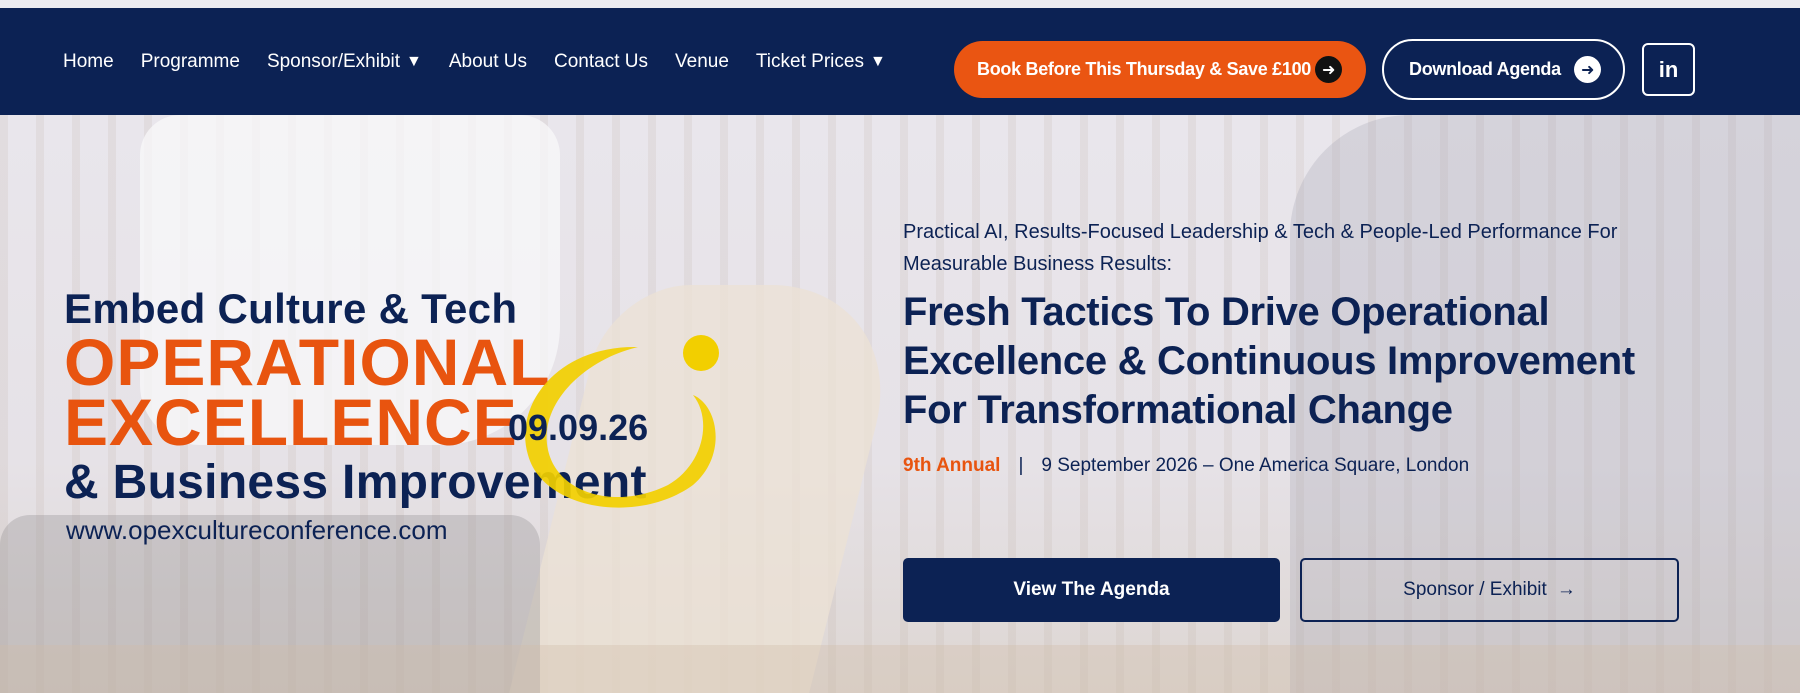 The width and height of the screenshot is (1800, 693). What do you see at coordinates (809, 61) in the screenshot?
I see `nav-item-label: Ticket Prices` at bounding box center [809, 61].